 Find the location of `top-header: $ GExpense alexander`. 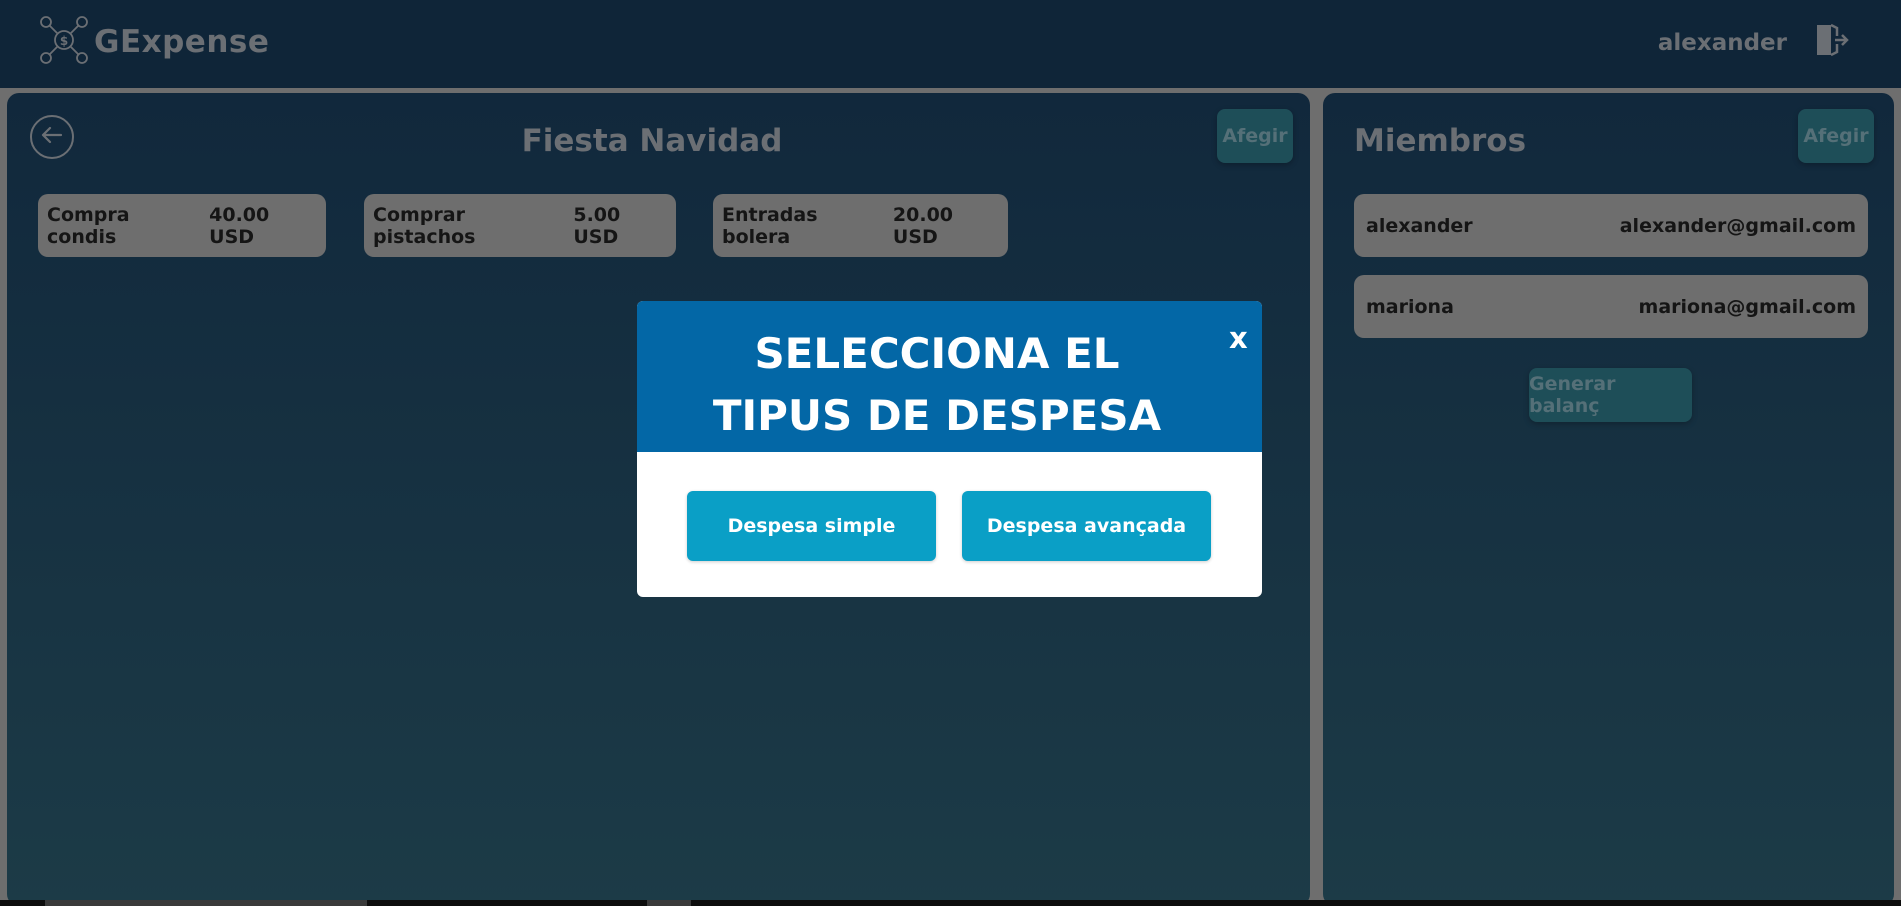

top-header: $ GExpense alexander is located at coordinates (950, 44).